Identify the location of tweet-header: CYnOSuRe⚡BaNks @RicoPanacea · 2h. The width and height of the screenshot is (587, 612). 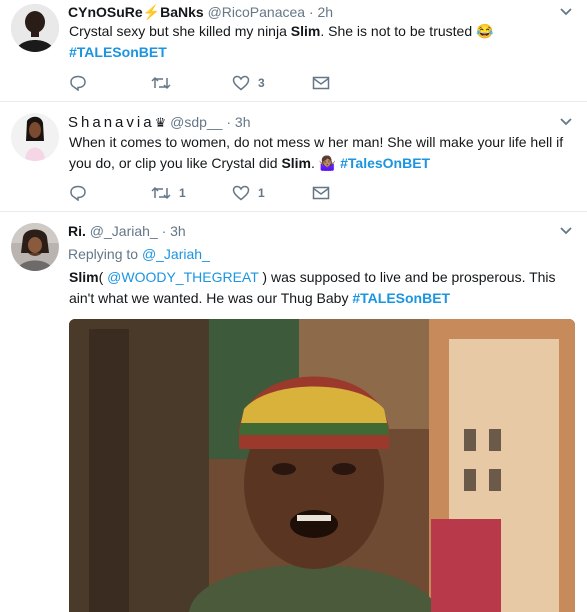
(200, 12).